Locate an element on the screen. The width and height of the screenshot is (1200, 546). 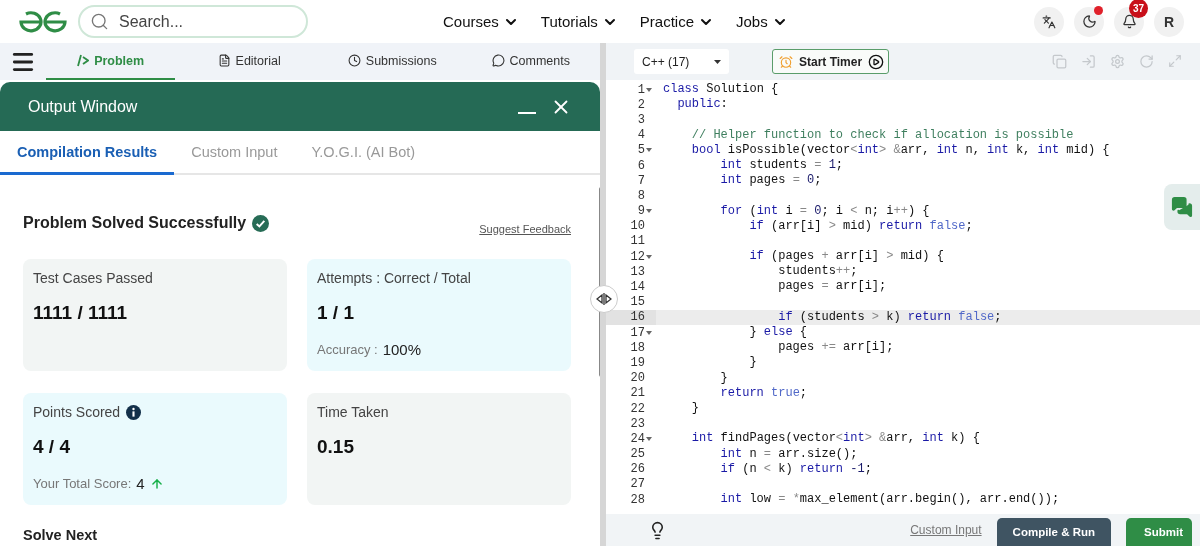
submit-button: Submit is located at coordinates (1159, 532).